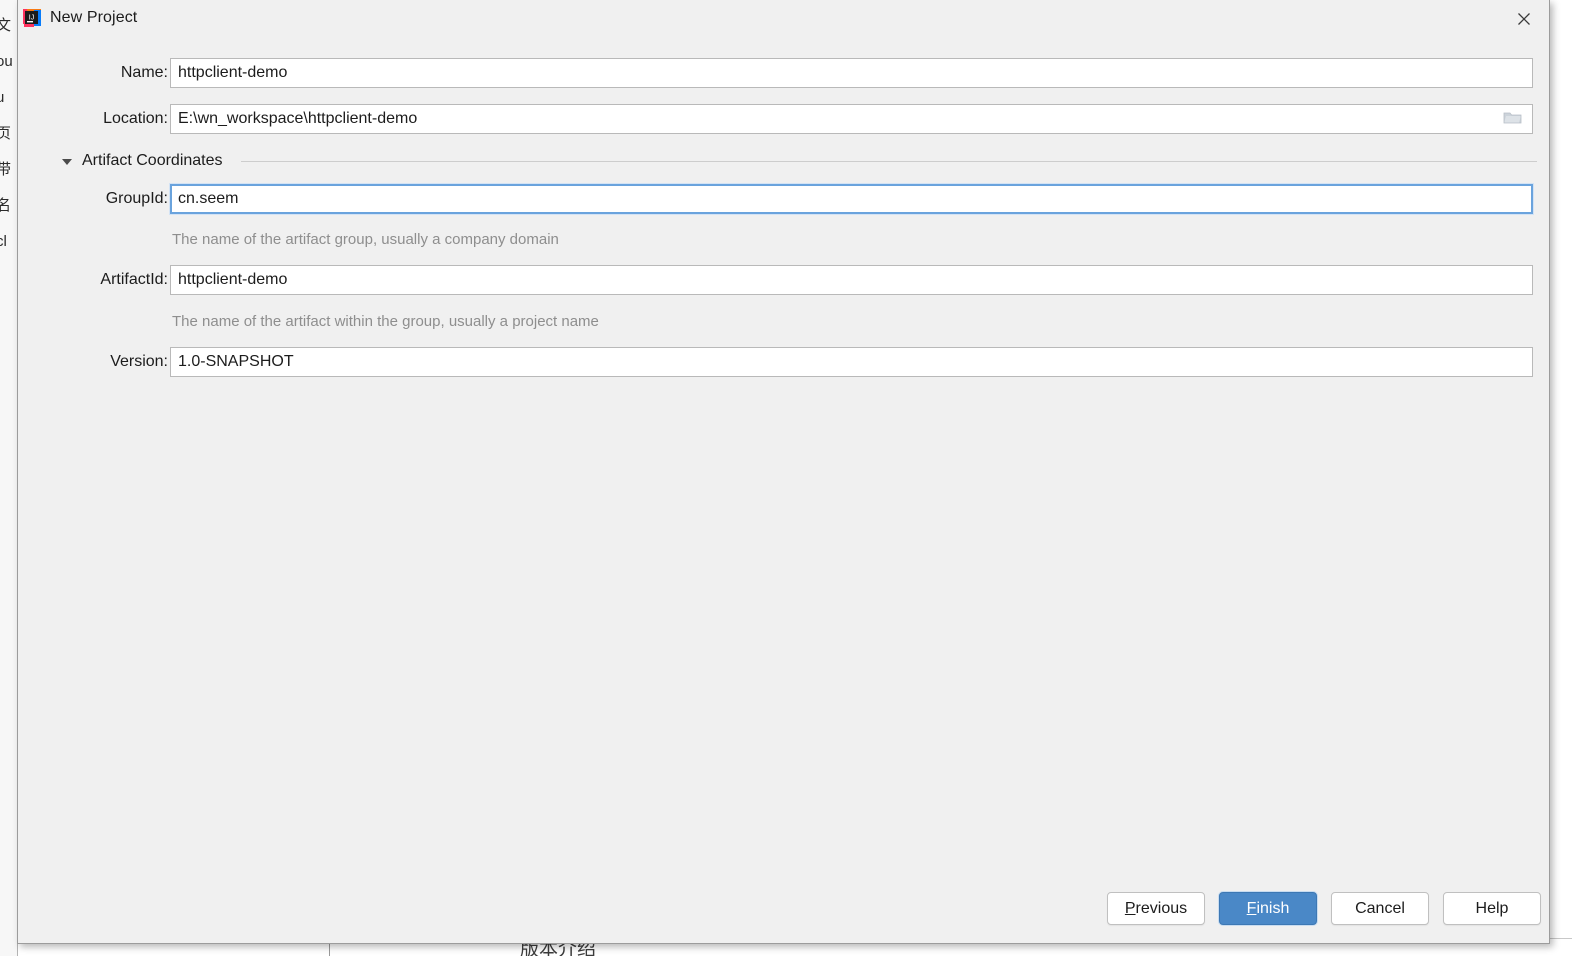 This screenshot has width=1572, height=956. I want to click on background-left-glyphs: 文 ou u 页 带 名 cl, so click(6, 133).